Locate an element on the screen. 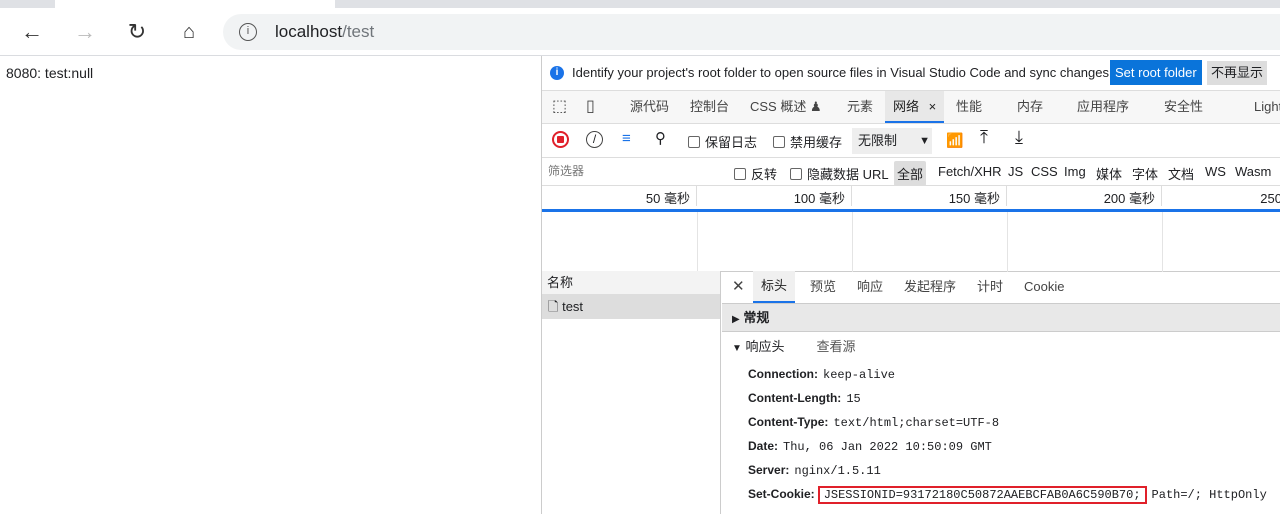  reload-icon: ↻ is located at coordinates (137, 32).